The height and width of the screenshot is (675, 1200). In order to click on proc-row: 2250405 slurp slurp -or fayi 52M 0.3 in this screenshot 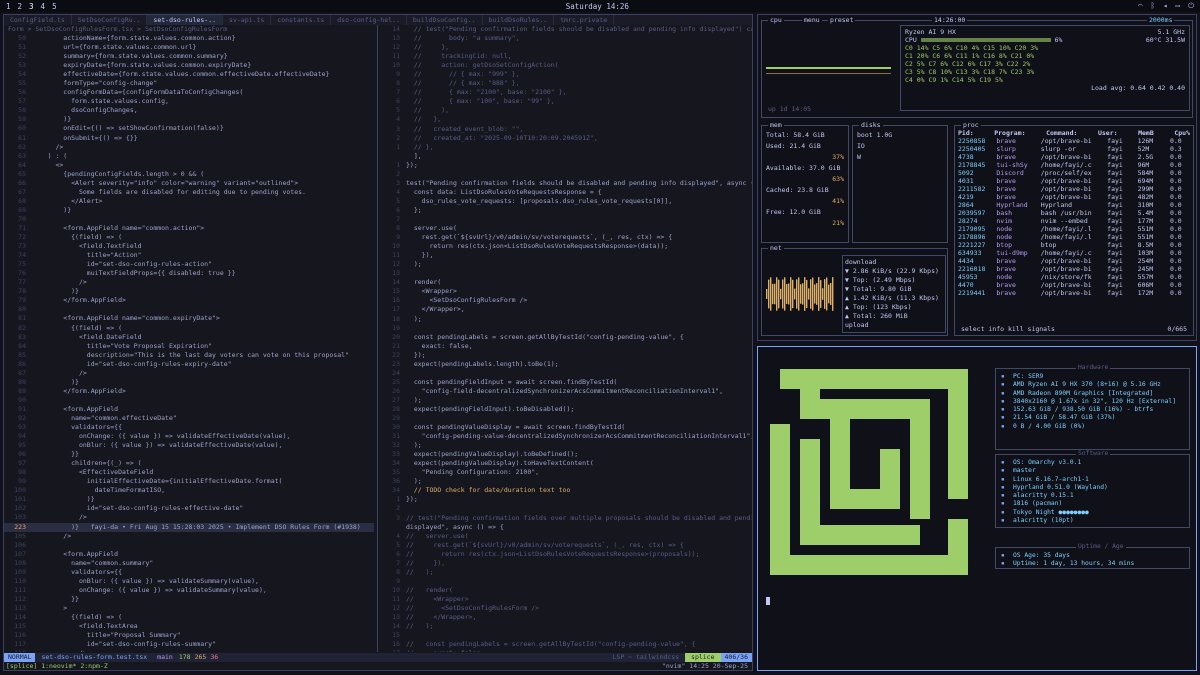, I will do `click(1074, 149)`.